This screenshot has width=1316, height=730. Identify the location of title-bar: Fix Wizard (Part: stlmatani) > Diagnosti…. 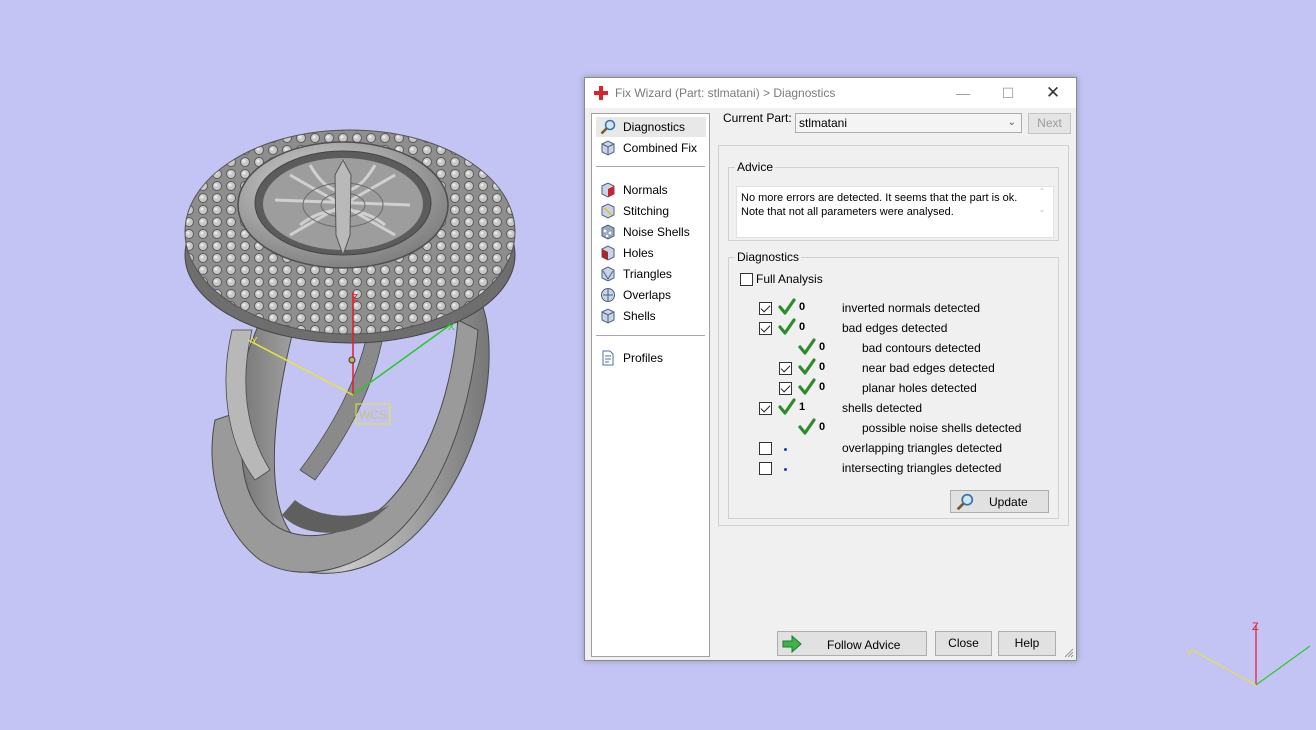
(830, 93).